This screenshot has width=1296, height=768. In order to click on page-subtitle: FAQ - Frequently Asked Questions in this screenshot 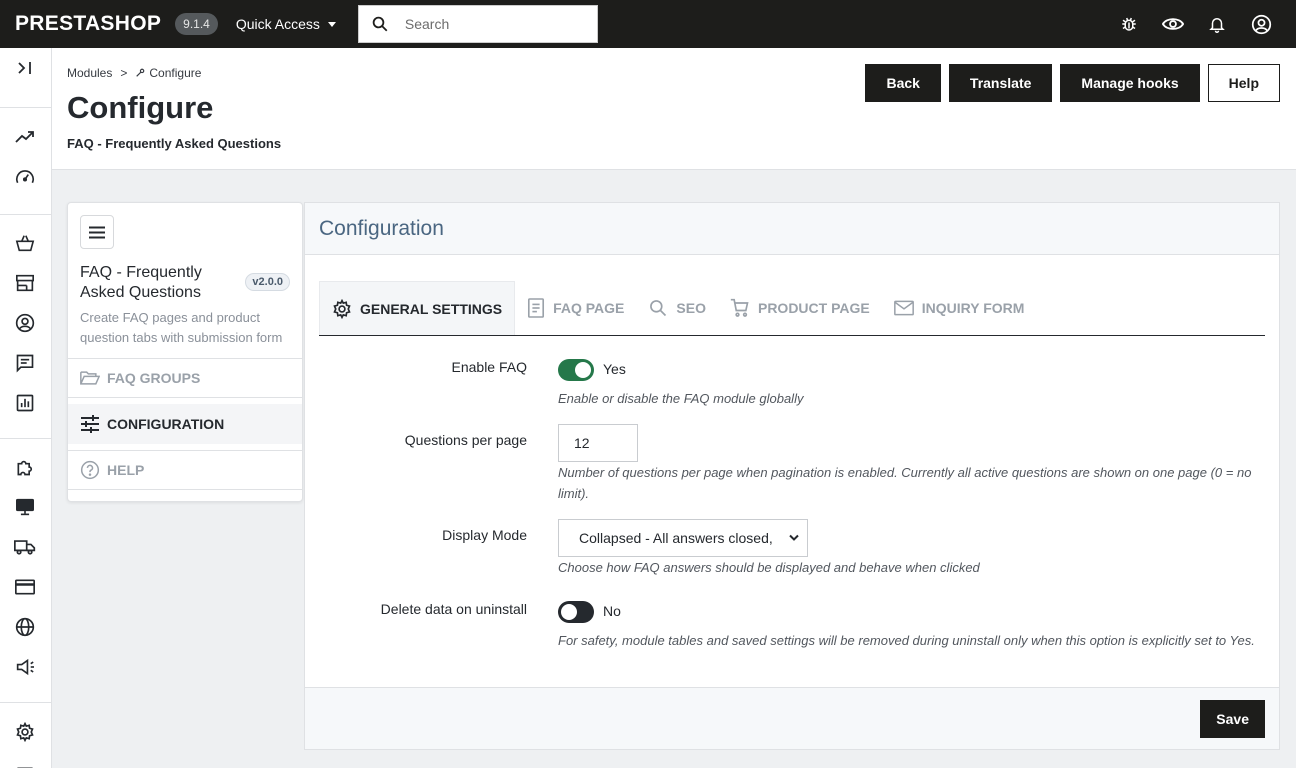, I will do `click(174, 143)`.